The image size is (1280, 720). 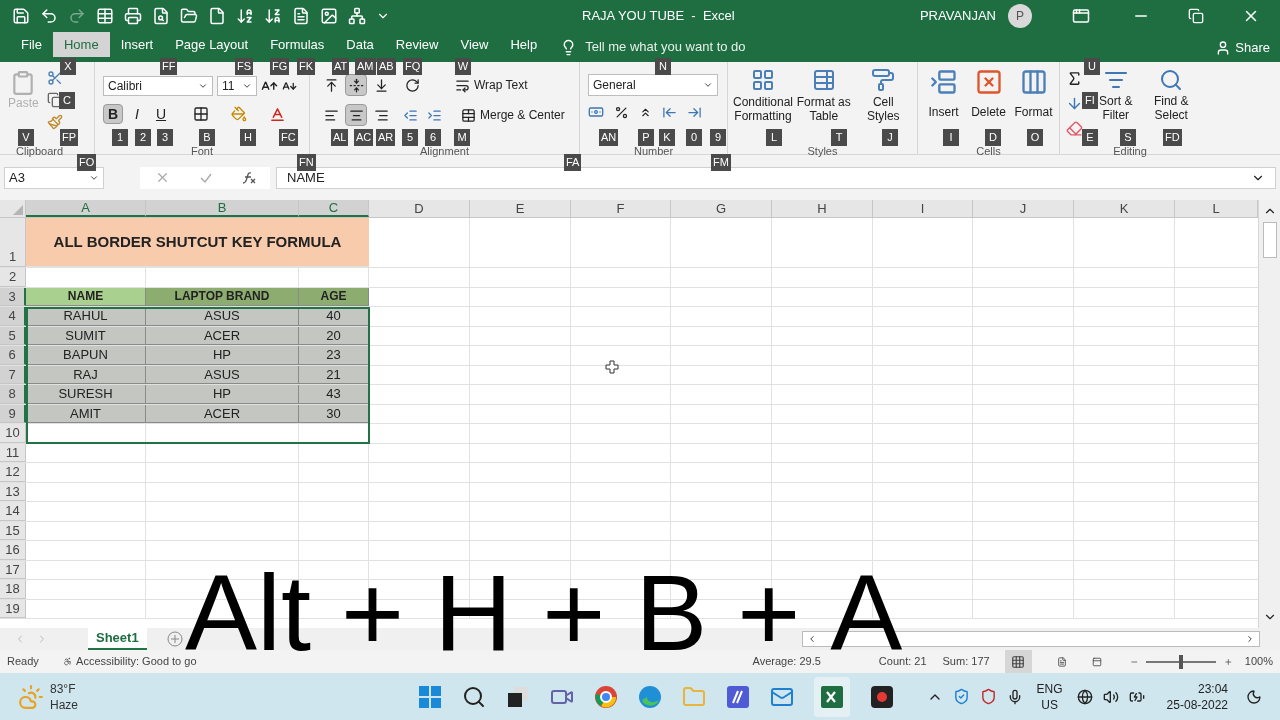 What do you see at coordinates (832, 696) in the screenshot?
I see `spreadsheet-app-icon` at bounding box center [832, 696].